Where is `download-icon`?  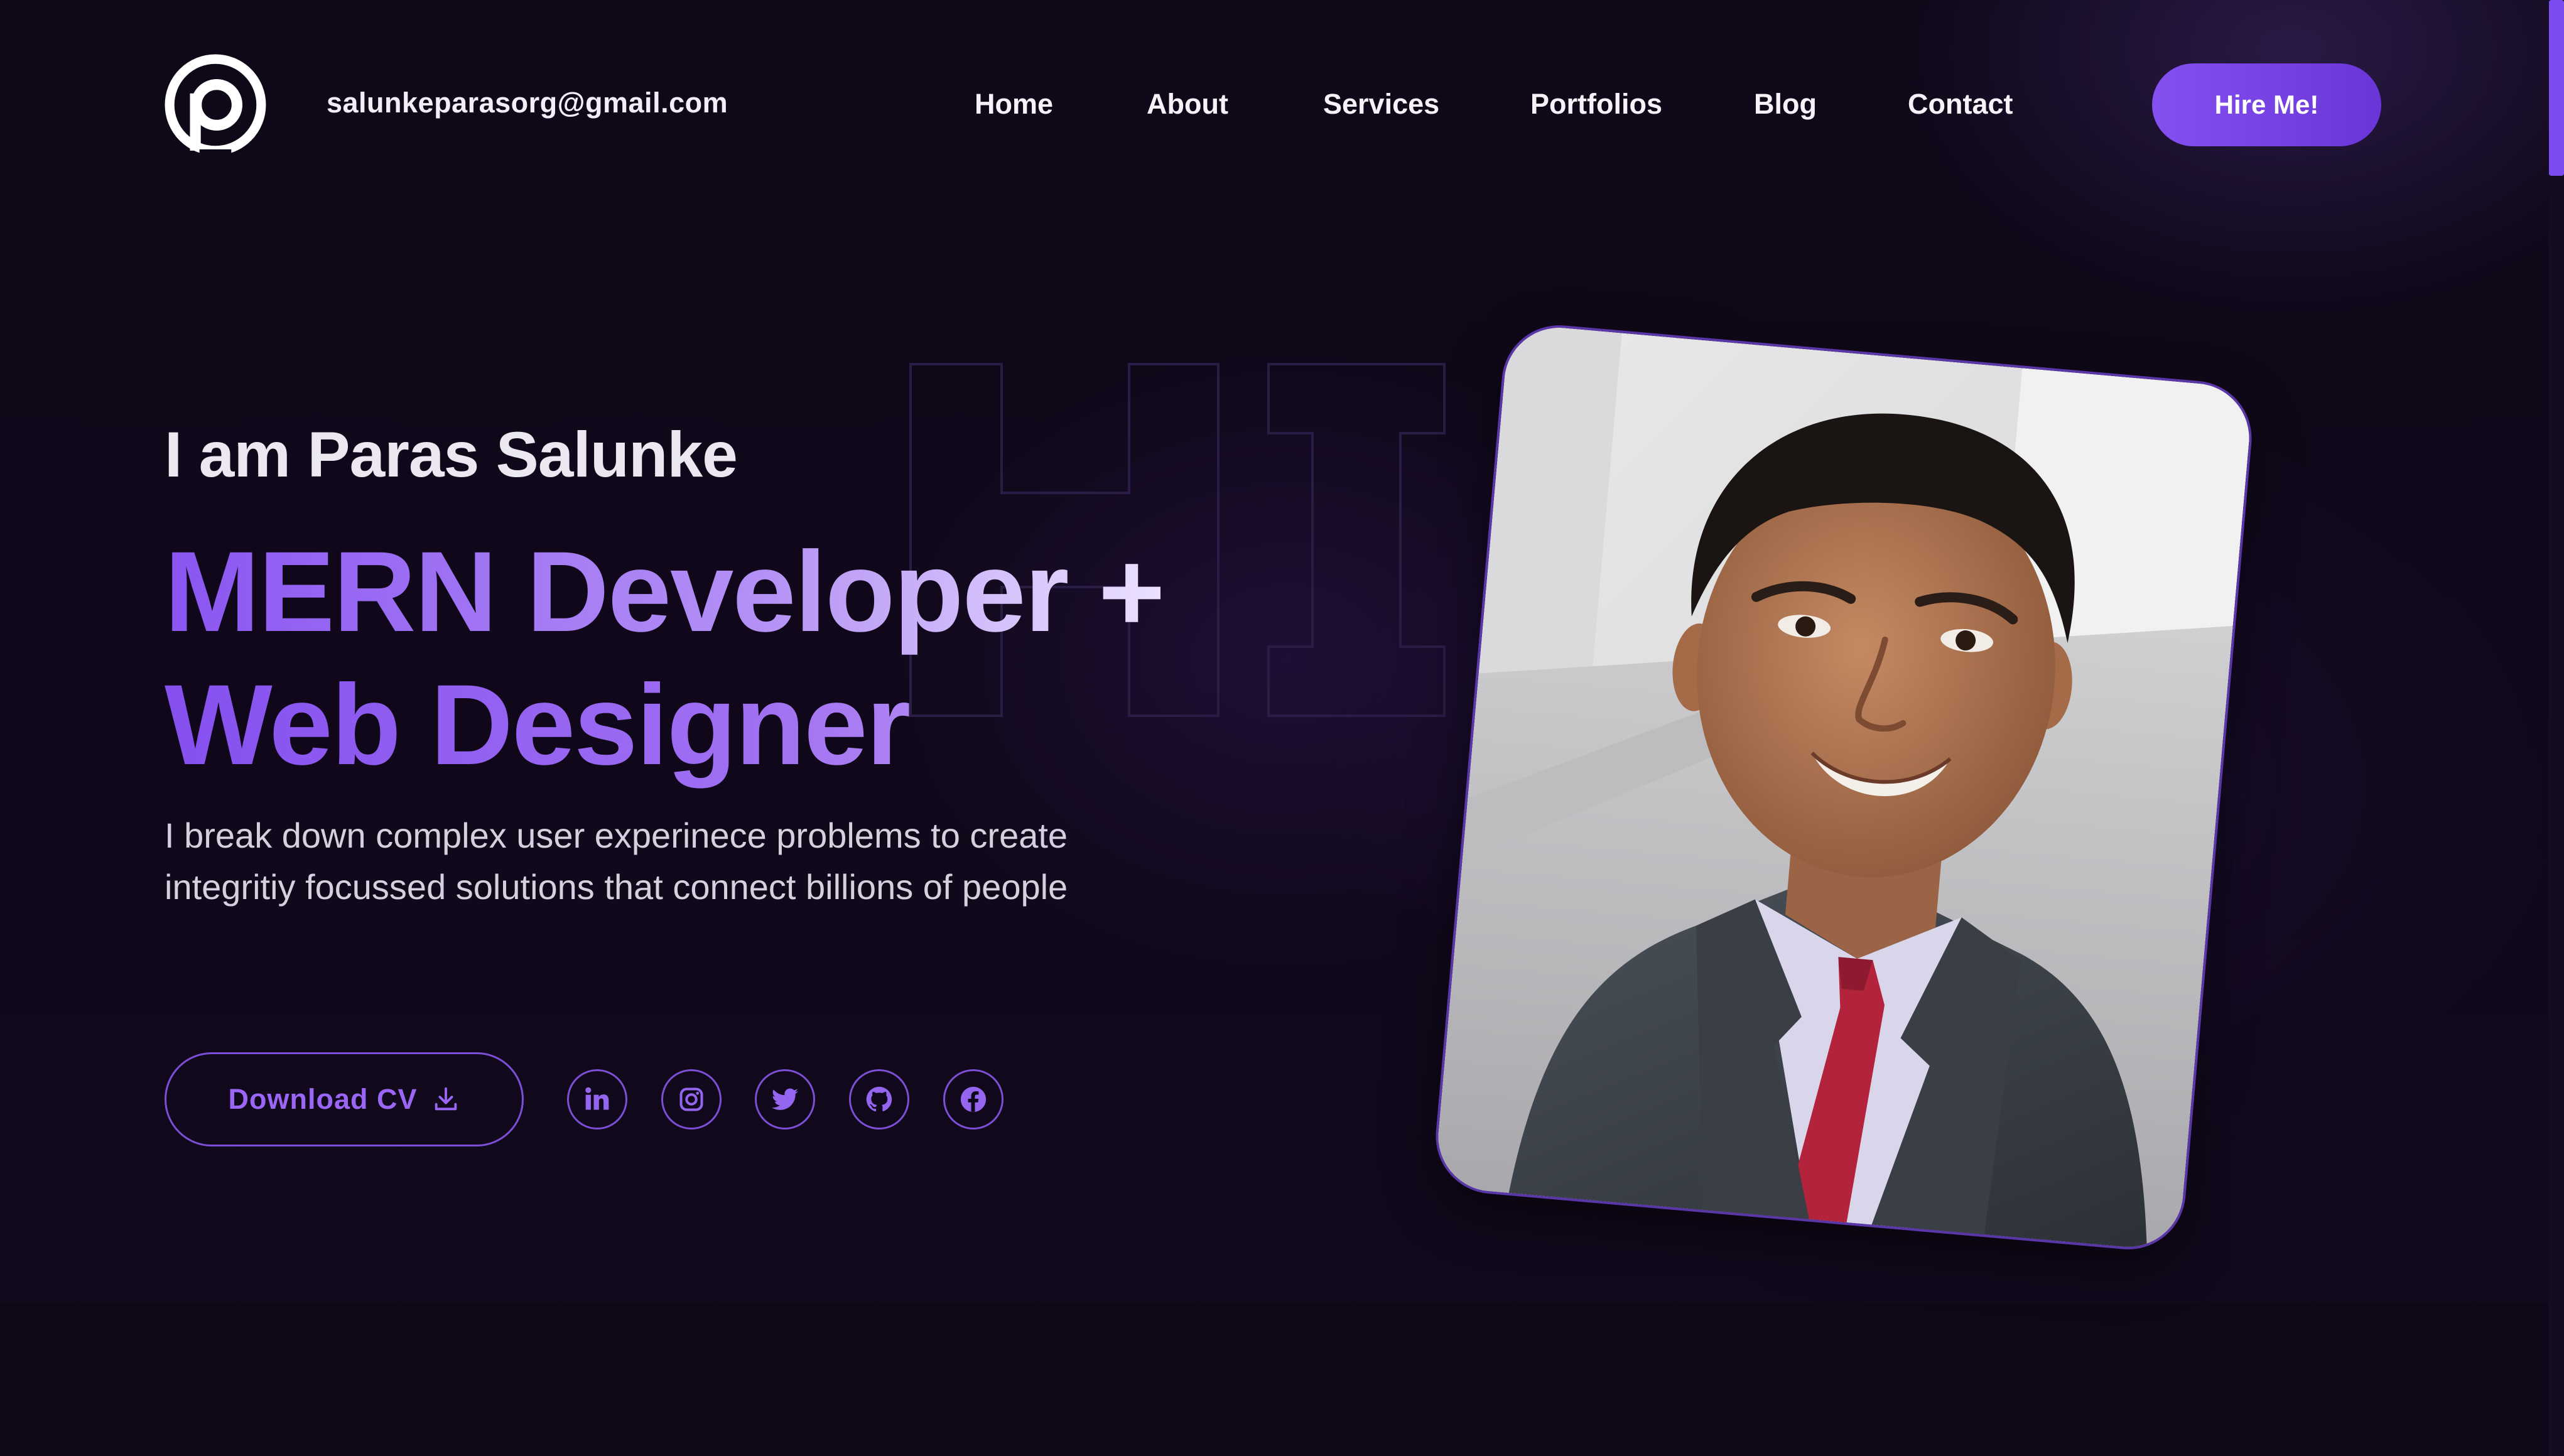 download-icon is located at coordinates (446, 1099).